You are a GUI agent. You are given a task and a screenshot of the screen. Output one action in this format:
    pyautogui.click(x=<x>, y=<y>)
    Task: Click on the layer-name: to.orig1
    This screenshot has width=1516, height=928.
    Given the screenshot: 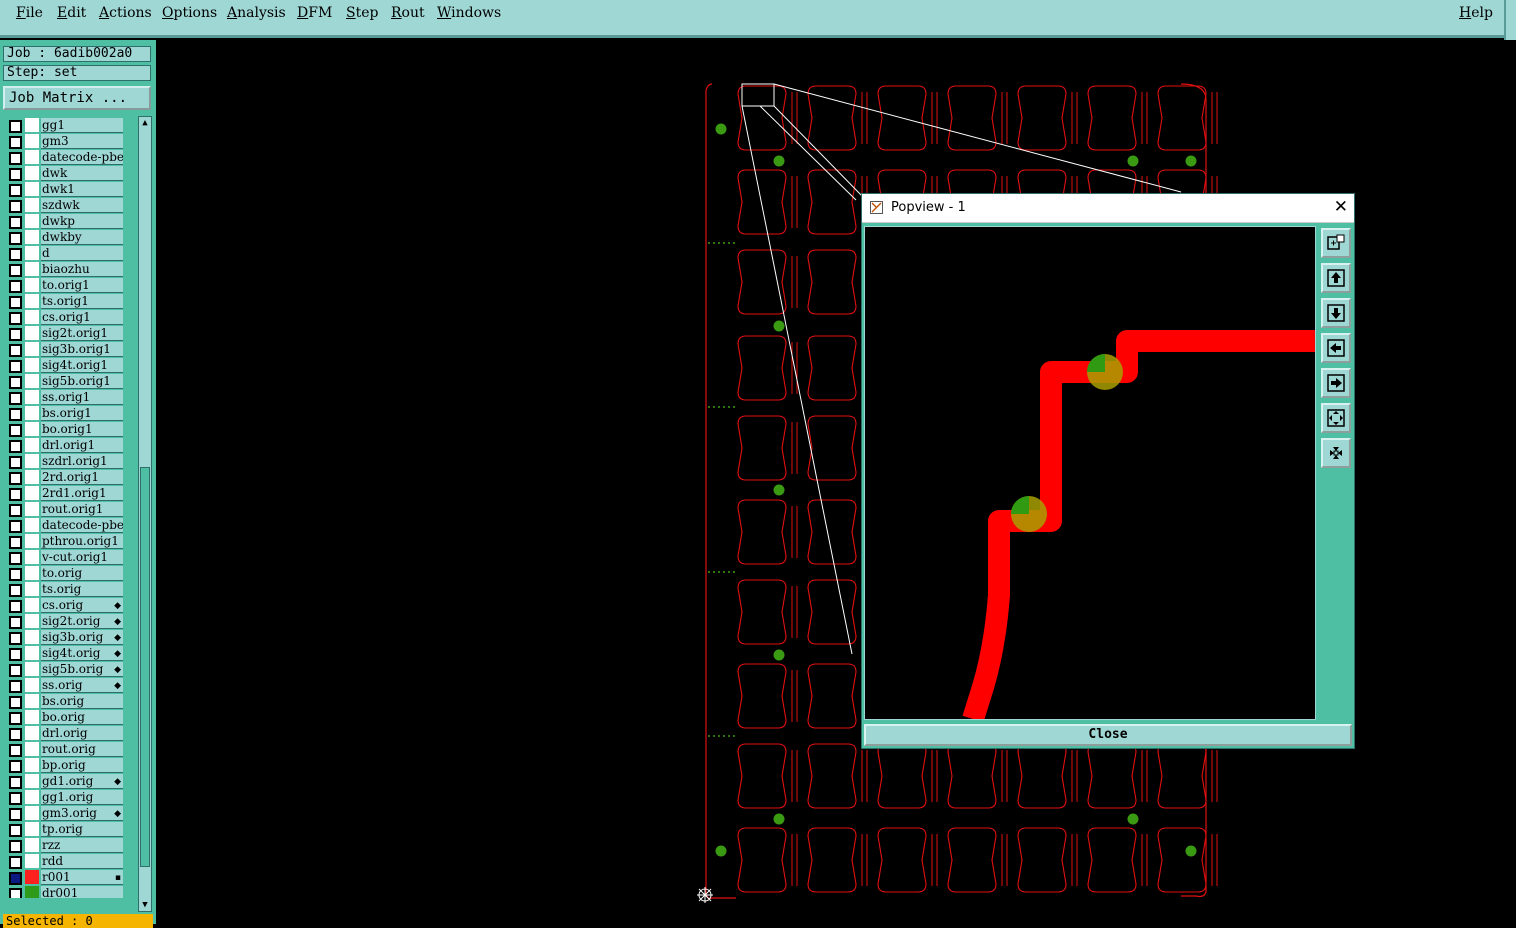 What is the action you would take?
    pyautogui.click(x=82, y=285)
    